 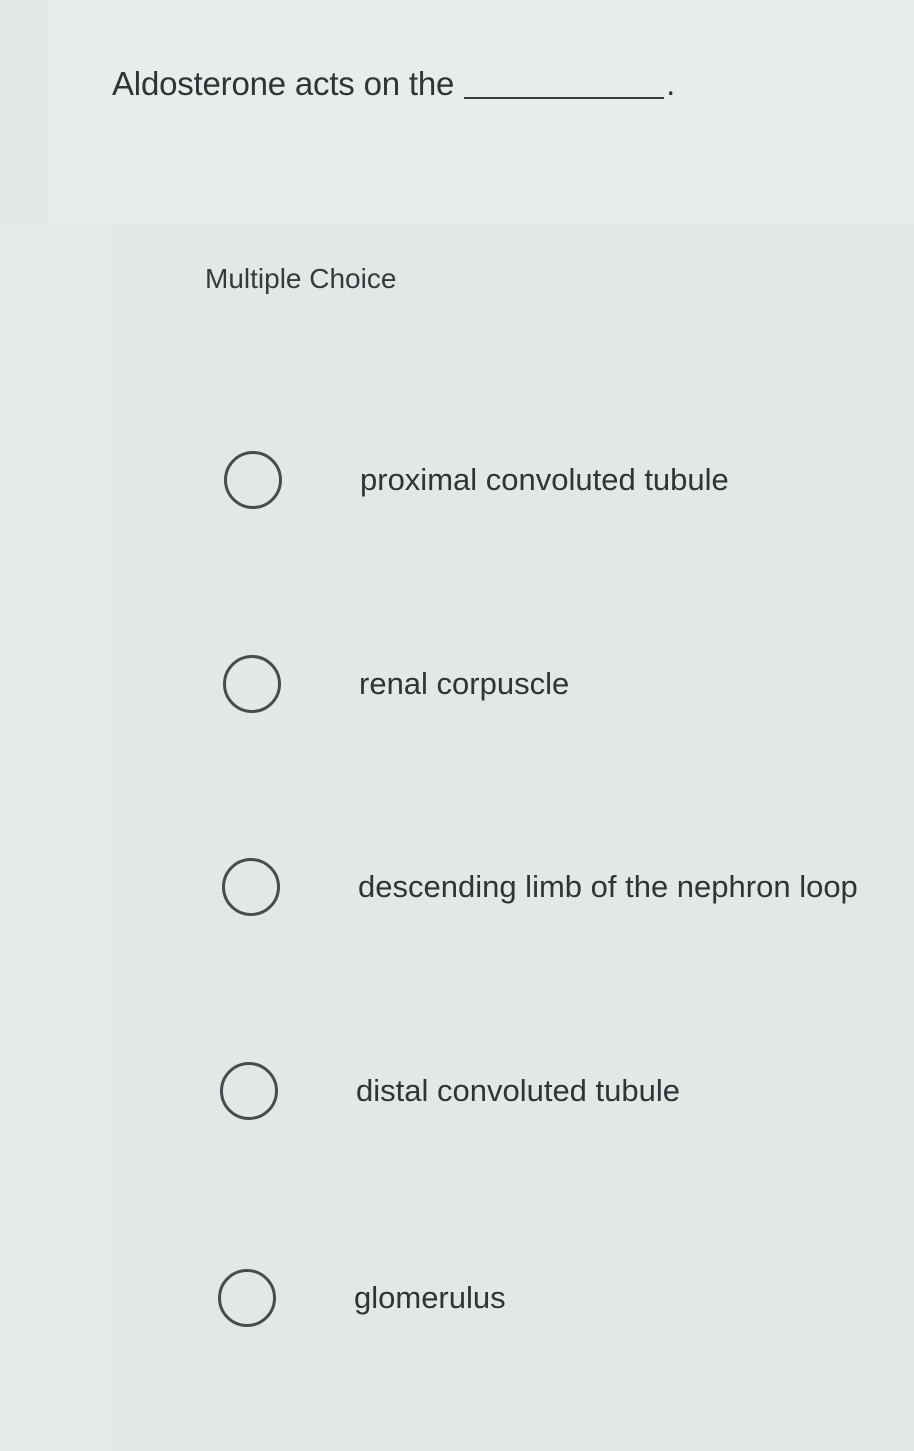 I want to click on choice-label: distal convoluted tubule, so click(x=518, y=1091).